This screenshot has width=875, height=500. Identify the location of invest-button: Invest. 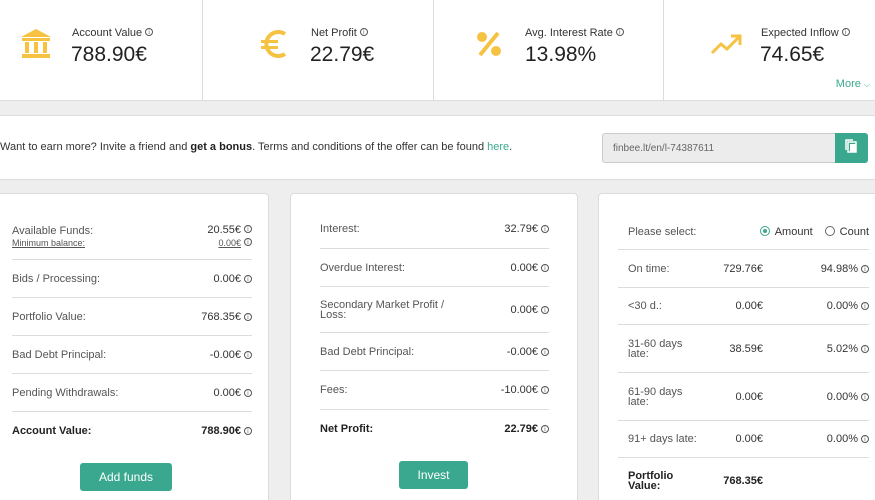
(433, 475).